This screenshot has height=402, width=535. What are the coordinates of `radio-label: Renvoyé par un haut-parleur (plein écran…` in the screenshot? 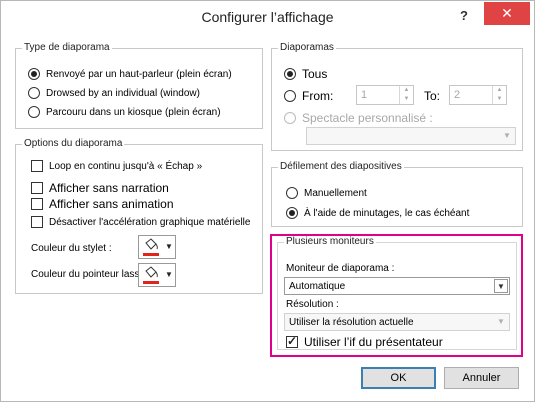 It's located at (139, 74).